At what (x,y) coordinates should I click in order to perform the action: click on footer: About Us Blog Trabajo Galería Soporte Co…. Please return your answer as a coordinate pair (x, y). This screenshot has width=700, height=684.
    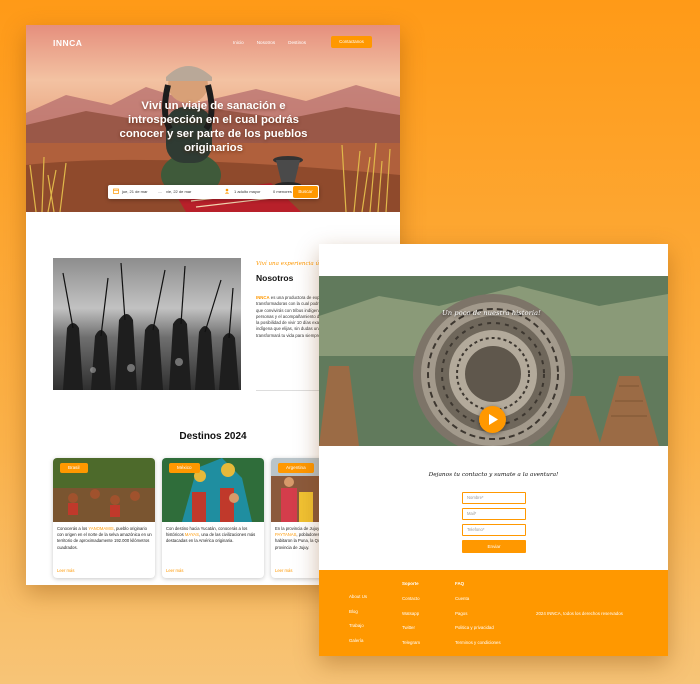
    Looking at the image, I should click on (493, 613).